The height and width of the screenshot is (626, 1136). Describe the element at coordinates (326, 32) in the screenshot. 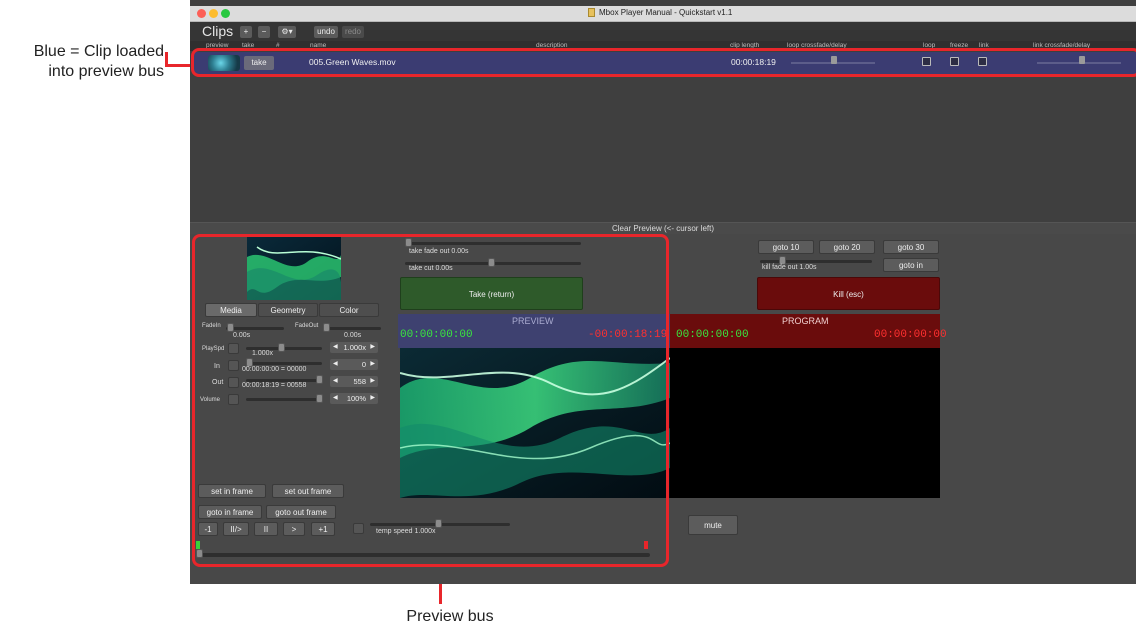

I see `undo-button: undo` at that location.